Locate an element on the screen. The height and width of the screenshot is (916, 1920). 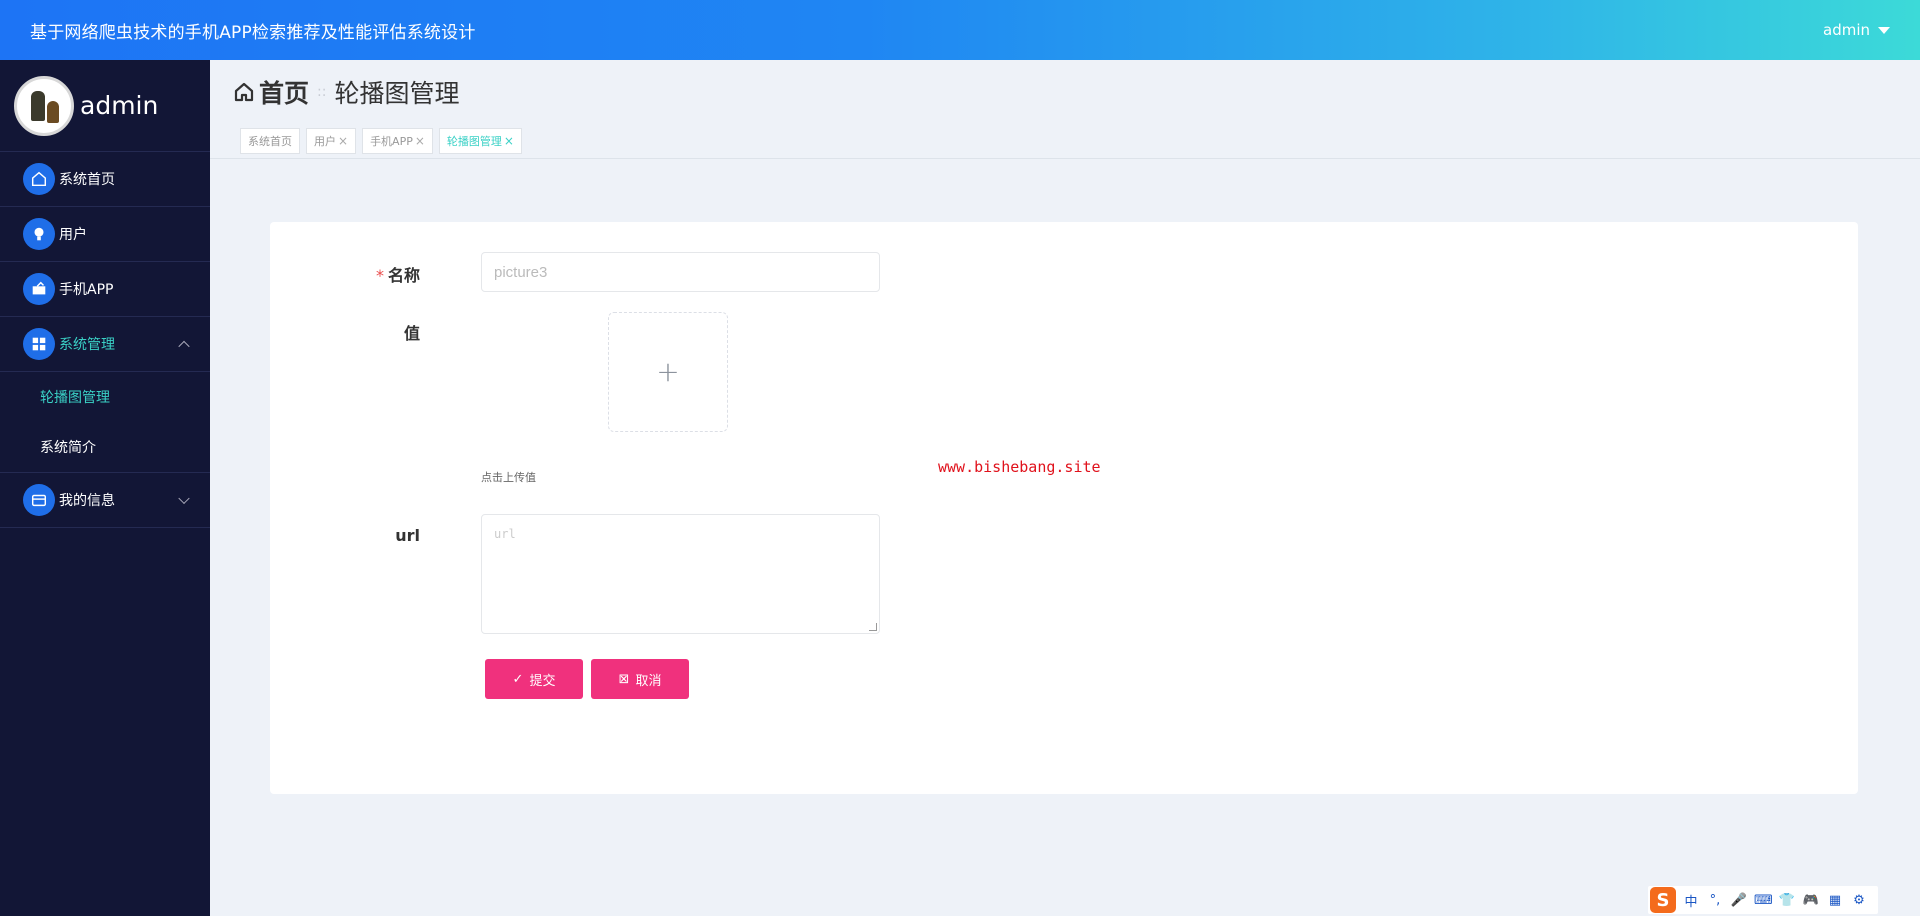
tab-label: 轮播图管理 is located at coordinates (474, 141).